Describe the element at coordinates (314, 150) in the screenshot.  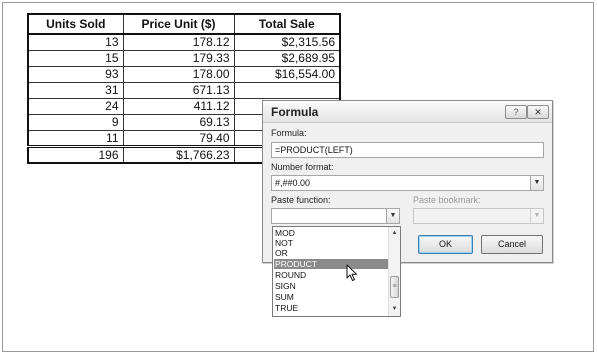
I see `formula-value: =PRODUCT(LEFT)` at that location.